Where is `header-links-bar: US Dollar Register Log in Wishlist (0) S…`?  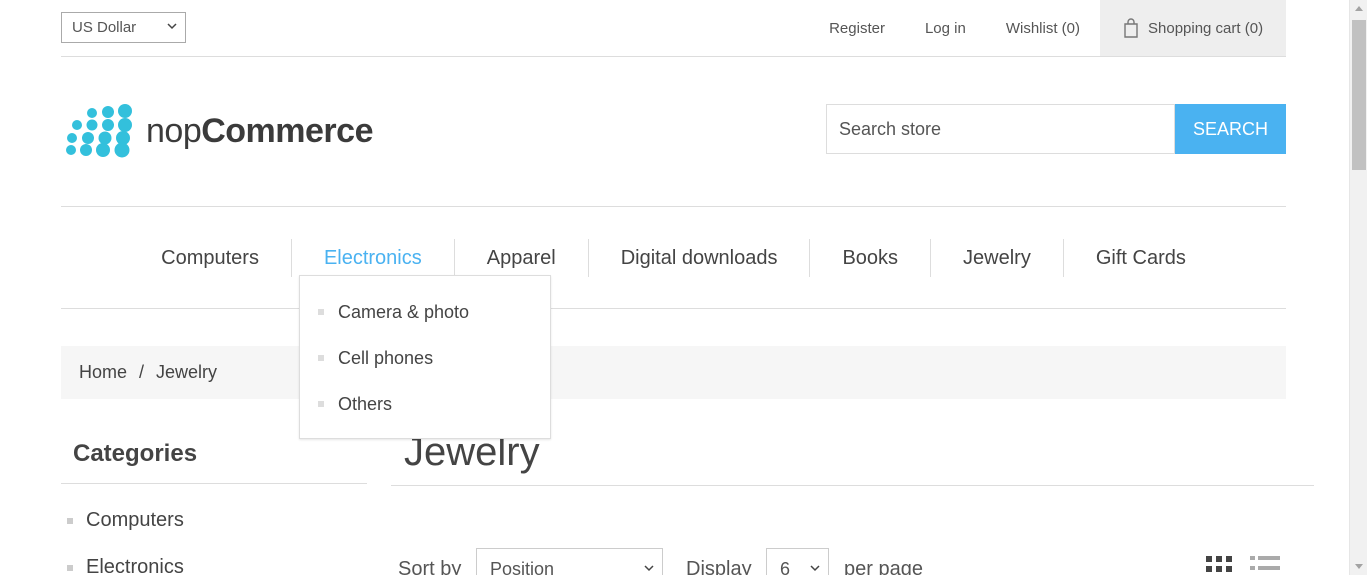 header-links-bar: US Dollar Register Log in Wishlist (0) S… is located at coordinates (673, 28).